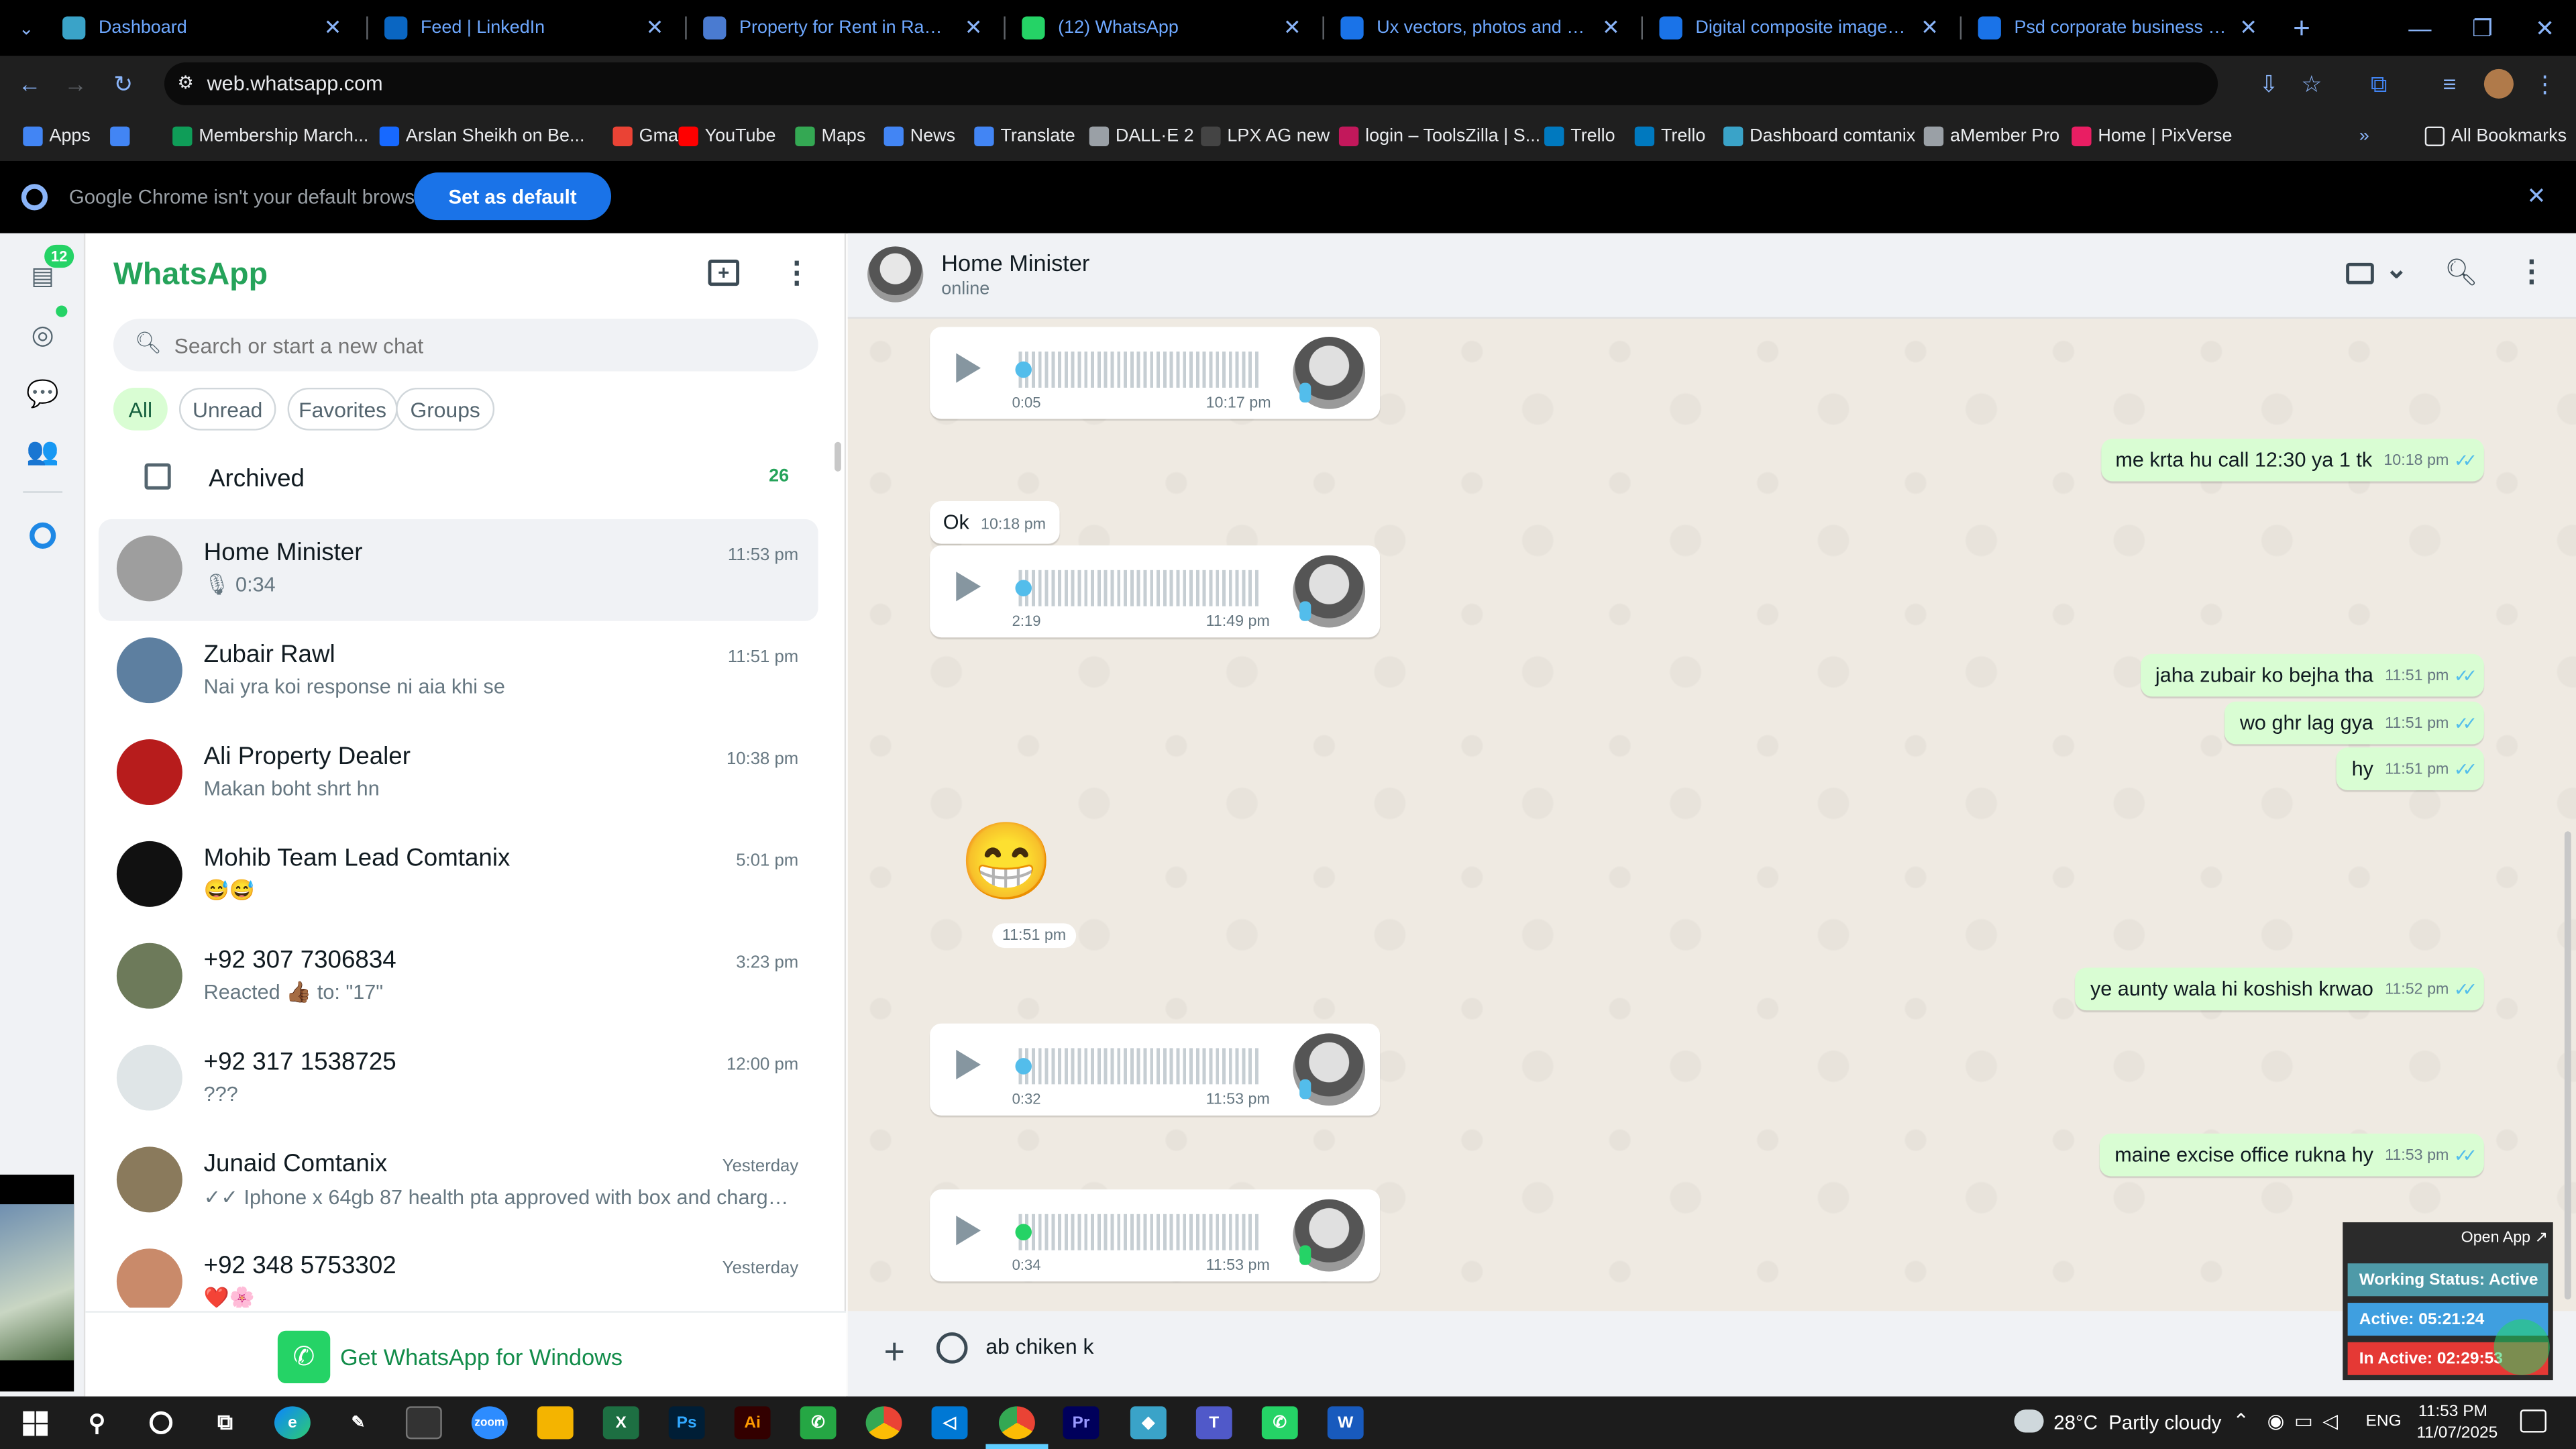  What do you see at coordinates (1148, 1423) in the screenshot?
I see `app-diamond-icon: ◆` at bounding box center [1148, 1423].